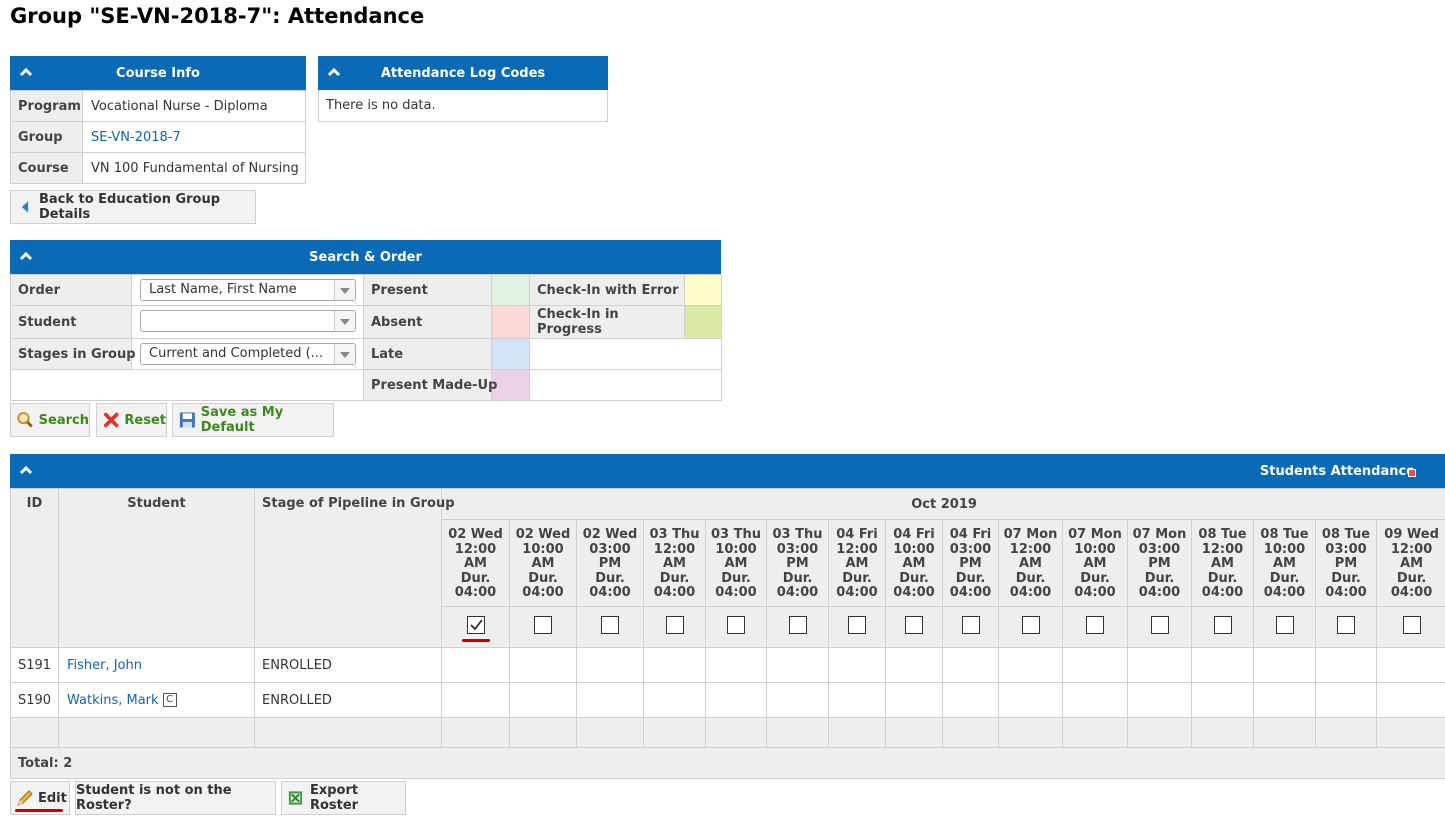 Image resolution: width=1445 pixels, height=823 pixels. I want to click on log-codes-header: Attendance Log Codes, so click(463, 73).